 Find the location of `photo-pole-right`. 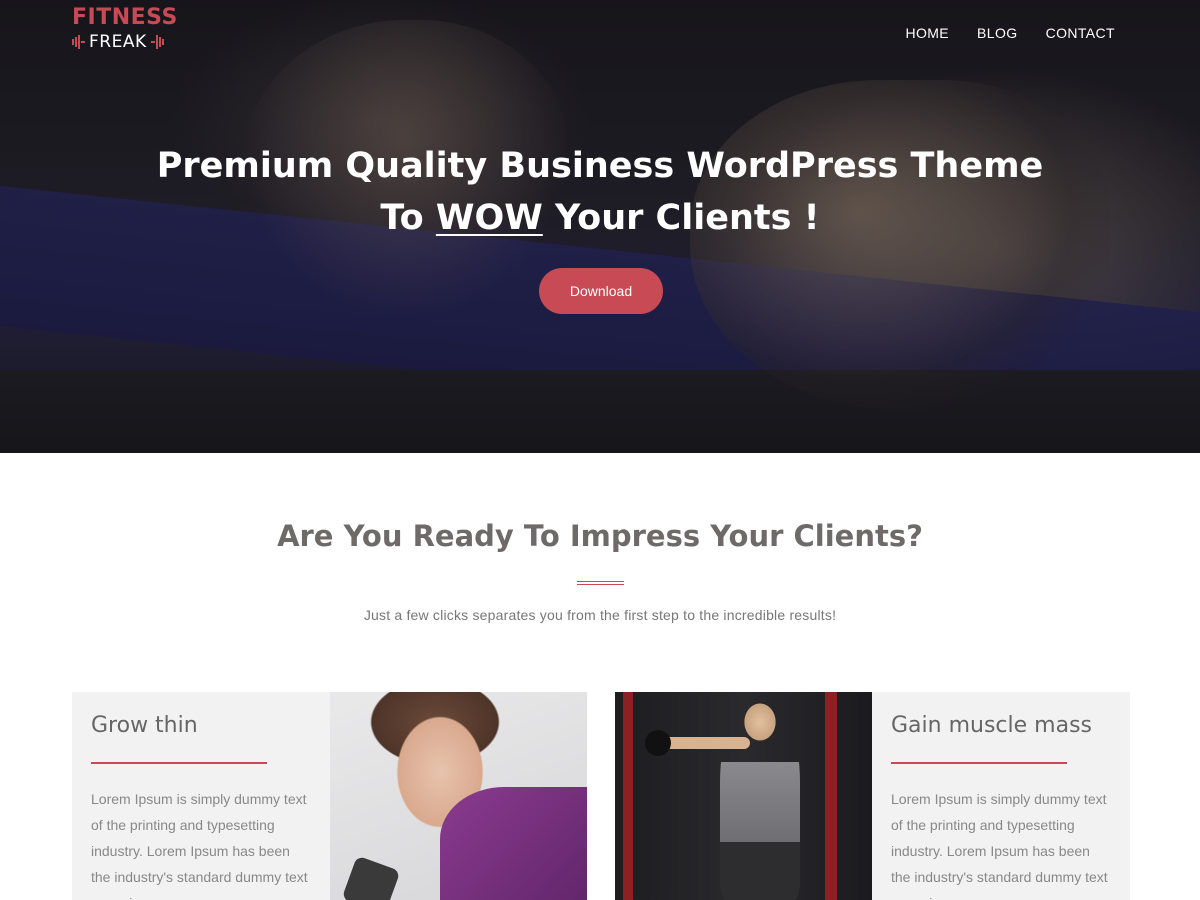

photo-pole-right is located at coordinates (831, 796).